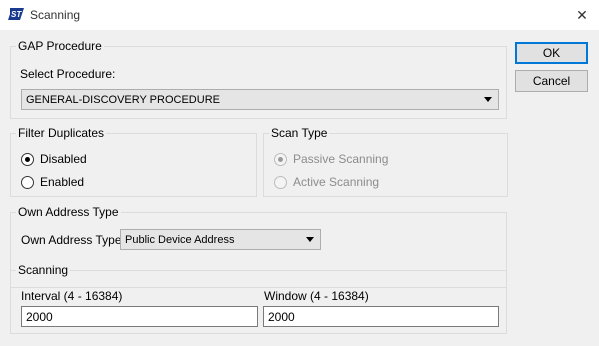 Image resolution: width=599 pixels, height=346 pixels. What do you see at coordinates (551, 53) in the screenshot?
I see `ok-button: OK` at bounding box center [551, 53].